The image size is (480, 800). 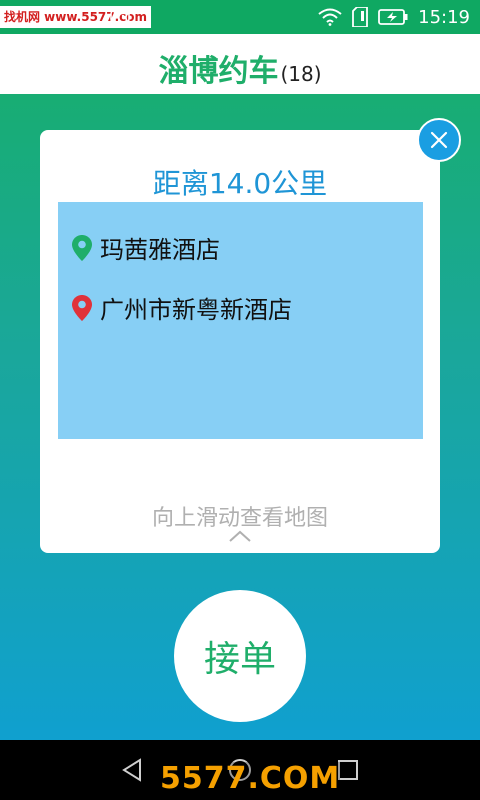 I want to click on origin-label: 玛茜雅酒店, so click(x=160, y=250).